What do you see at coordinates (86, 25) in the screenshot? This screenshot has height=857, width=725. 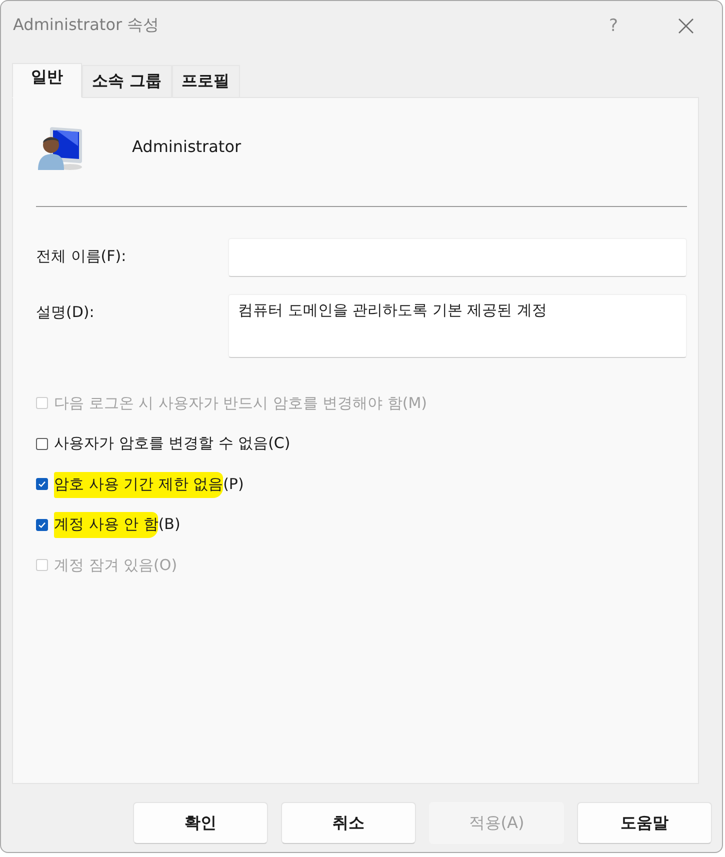 I see `window-title: Administrator 속성` at bounding box center [86, 25].